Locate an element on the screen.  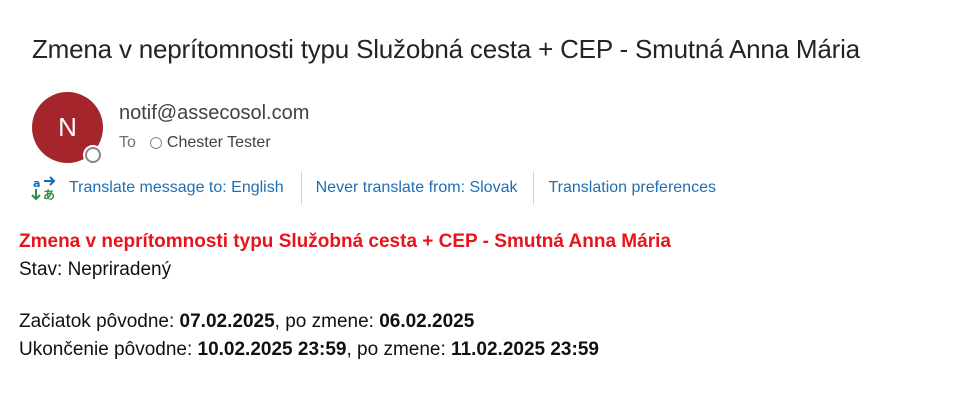
status-line: Stav: Nepriradený is located at coordinates (95, 269).